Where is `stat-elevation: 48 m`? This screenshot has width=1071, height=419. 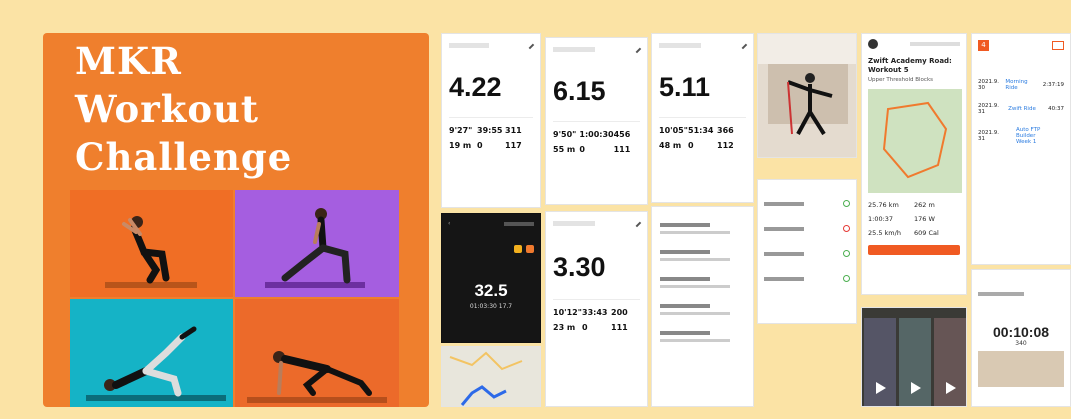 stat-elevation: 48 m is located at coordinates (670, 145).